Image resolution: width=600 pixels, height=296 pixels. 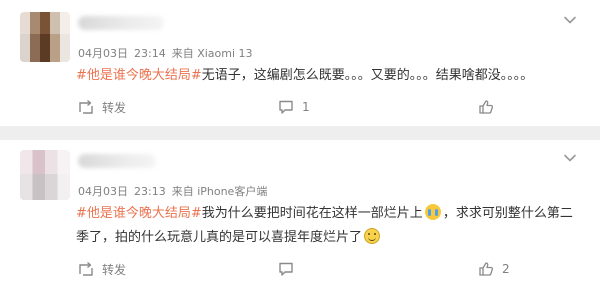 I want to click on comment-body: 无语子，这编剧怎么既要。。。又要的。。。结果啥都没。。。。, so click(x=367, y=75).